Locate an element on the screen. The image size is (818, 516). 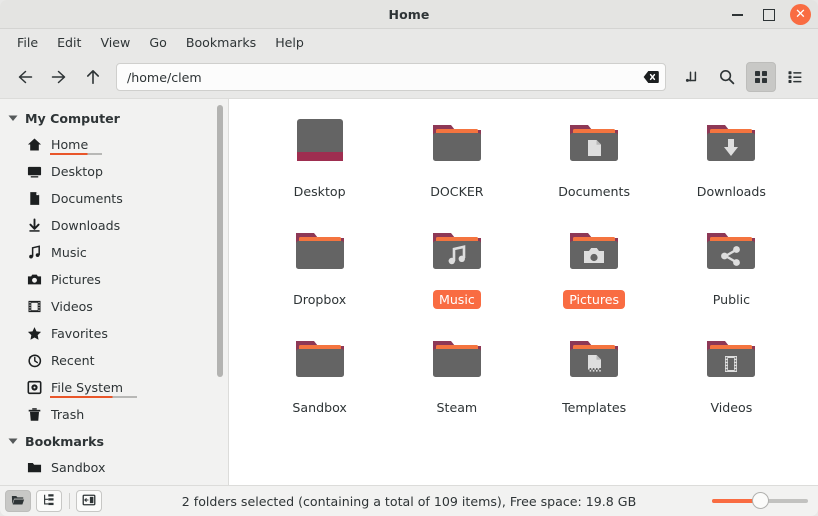
menu-bookmarks: Bookmarks is located at coordinates (221, 42).